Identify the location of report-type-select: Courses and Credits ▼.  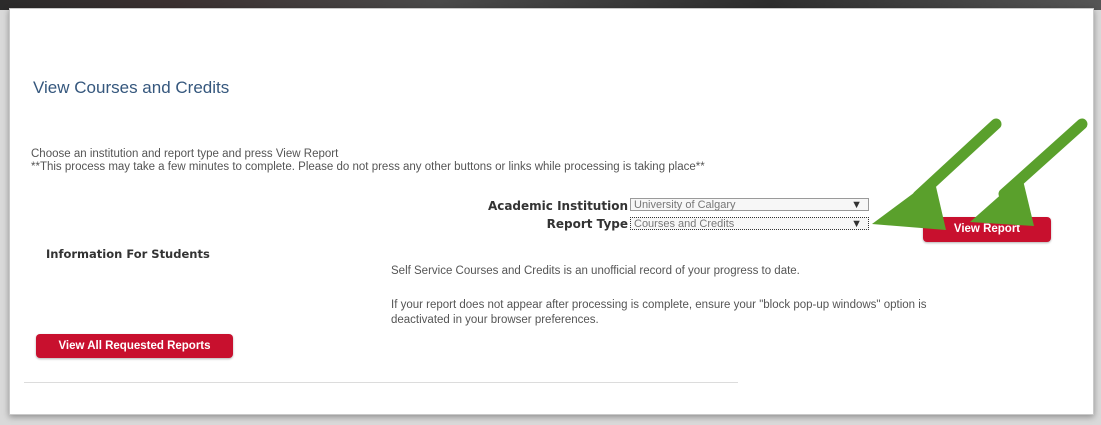
(749, 223).